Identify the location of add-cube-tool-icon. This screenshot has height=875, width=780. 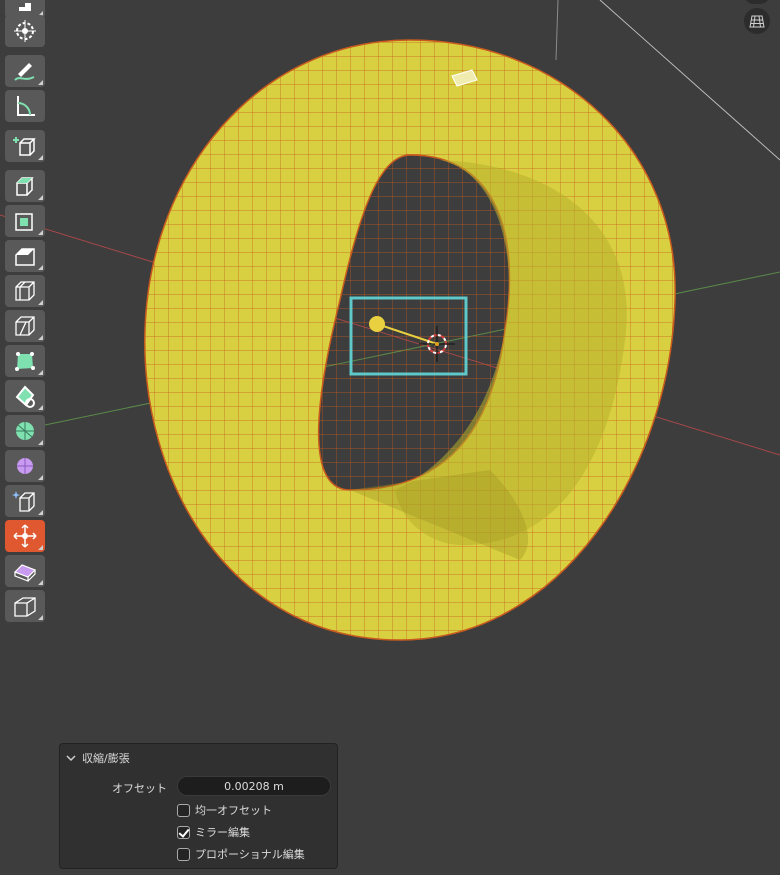
(24, 146).